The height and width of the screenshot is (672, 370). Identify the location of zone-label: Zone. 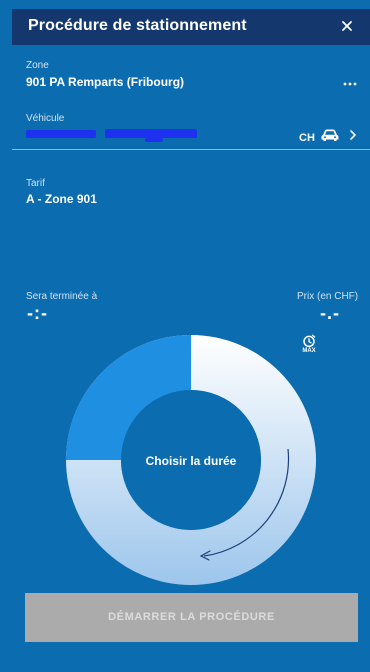
(37, 65).